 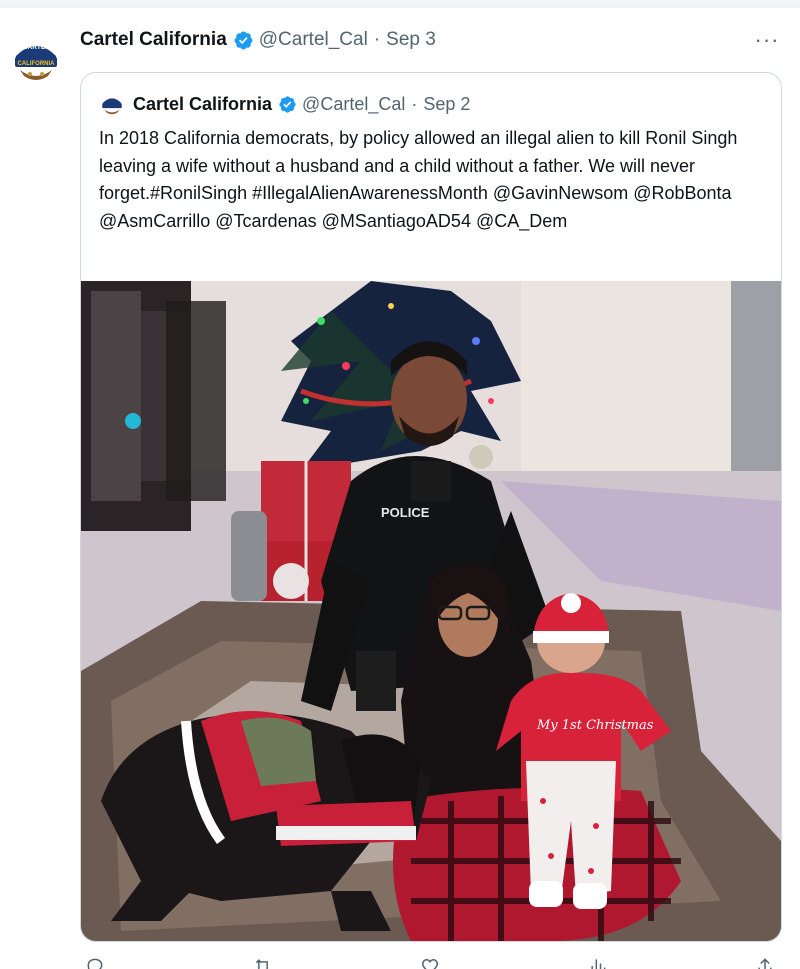 What do you see at coordinates (405, 512) in the screenshot?
I see `police-patch: POLICE` at bounding box center [405, 512].